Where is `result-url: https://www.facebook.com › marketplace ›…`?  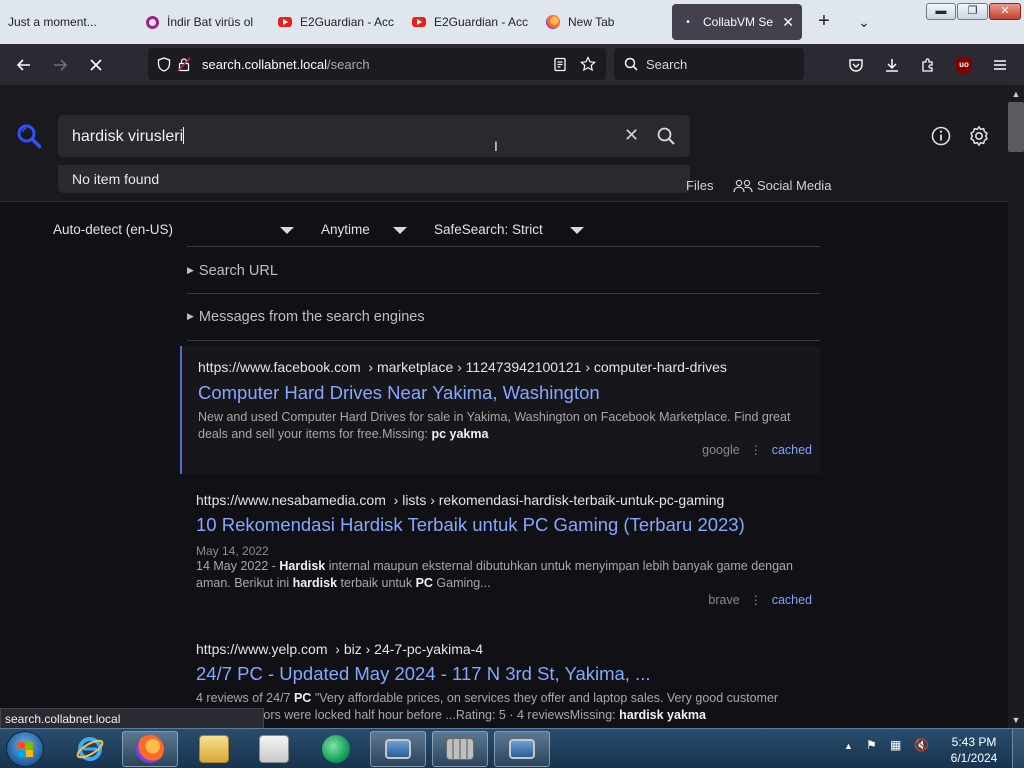
result-url: https://www.facebook.com › marketplace ›… is located at coordinates (462, 367).